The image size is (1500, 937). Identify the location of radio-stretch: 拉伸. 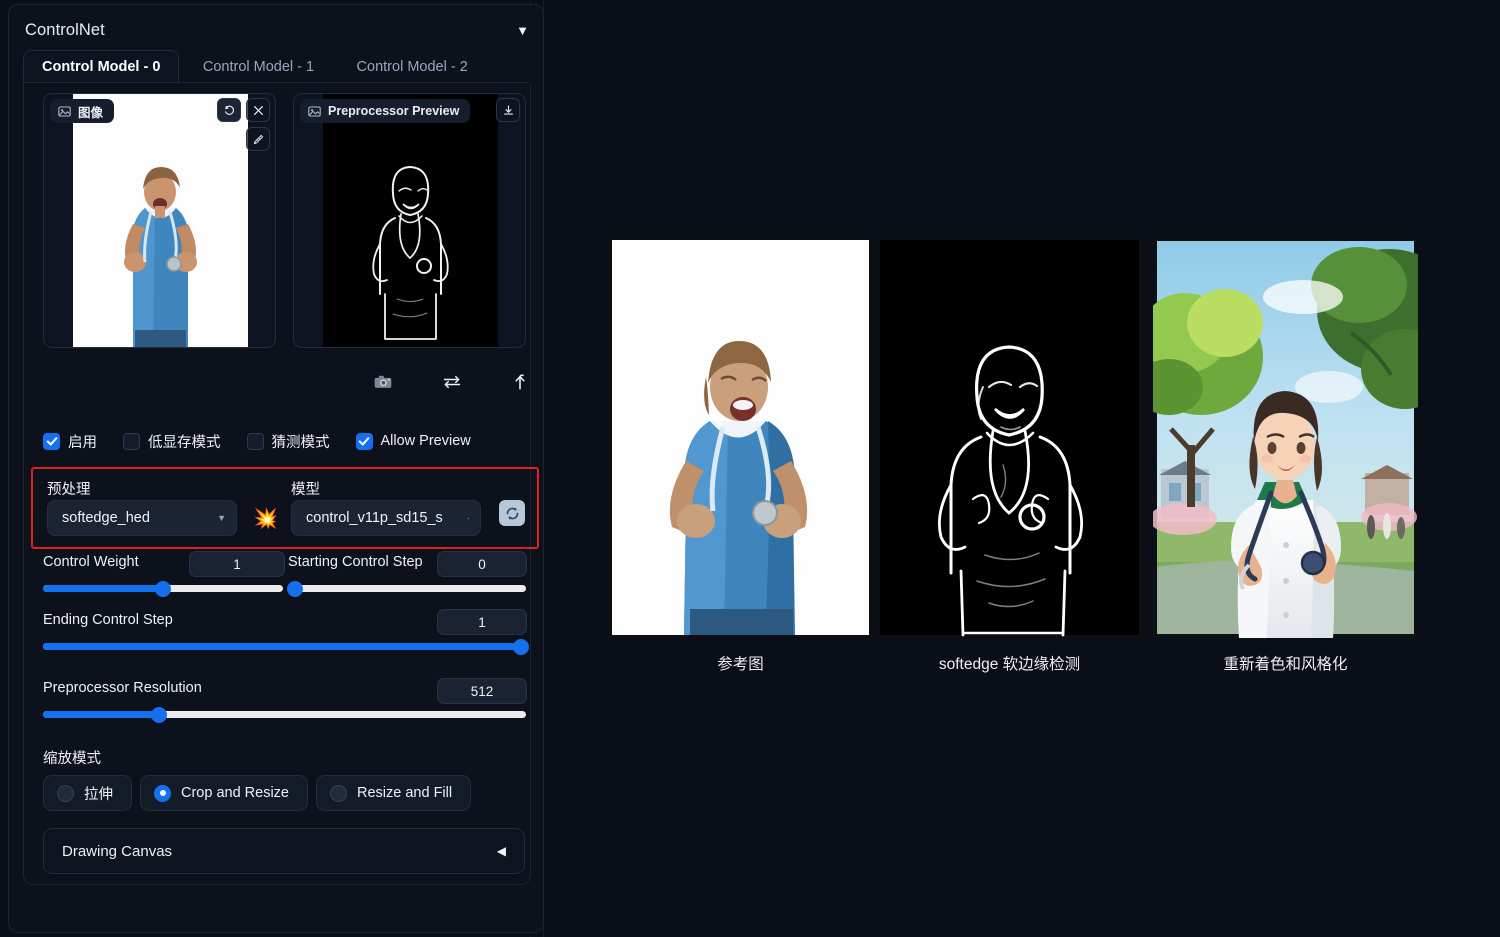
(87, 793).